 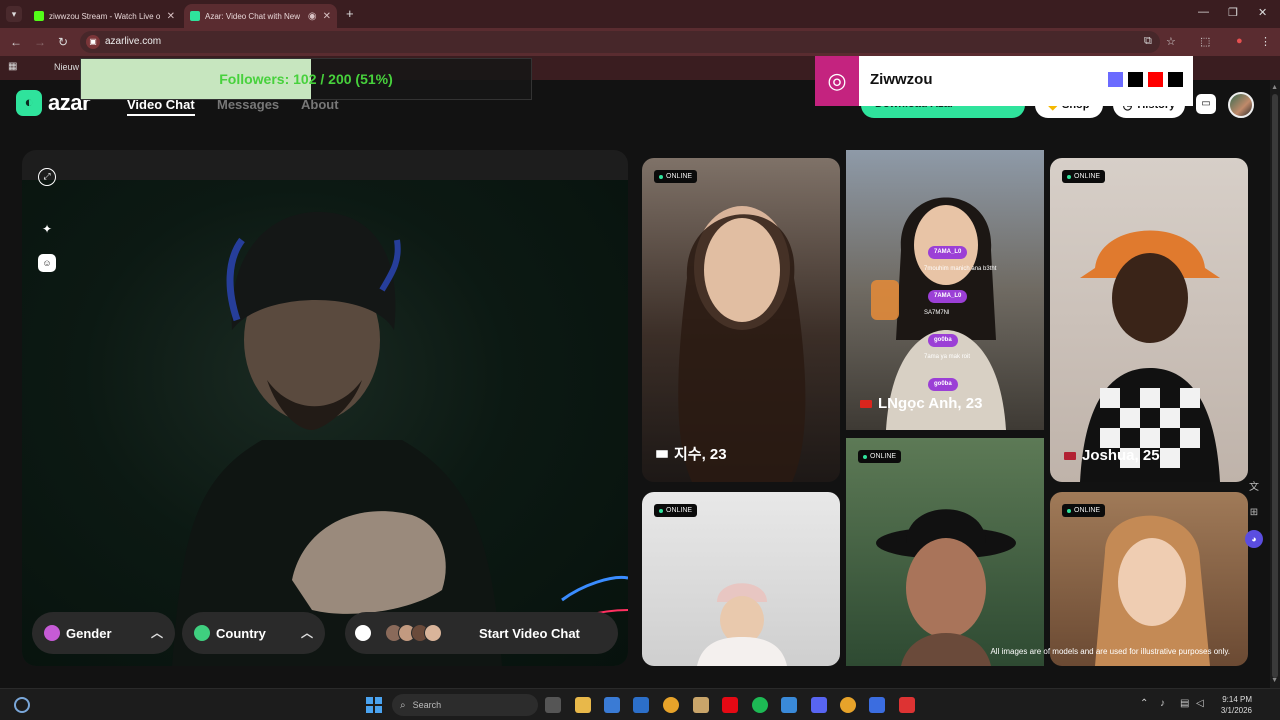 I want to click on nav-active-underline, so click(x=161, y=115).